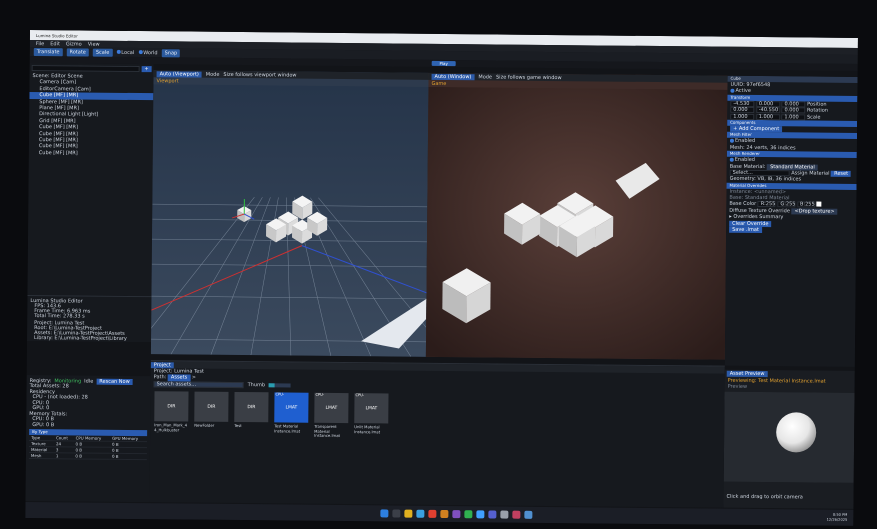 The width and height of the screenshot is (877, 529). I want to click on windows-start-icon, so click(384, 513).